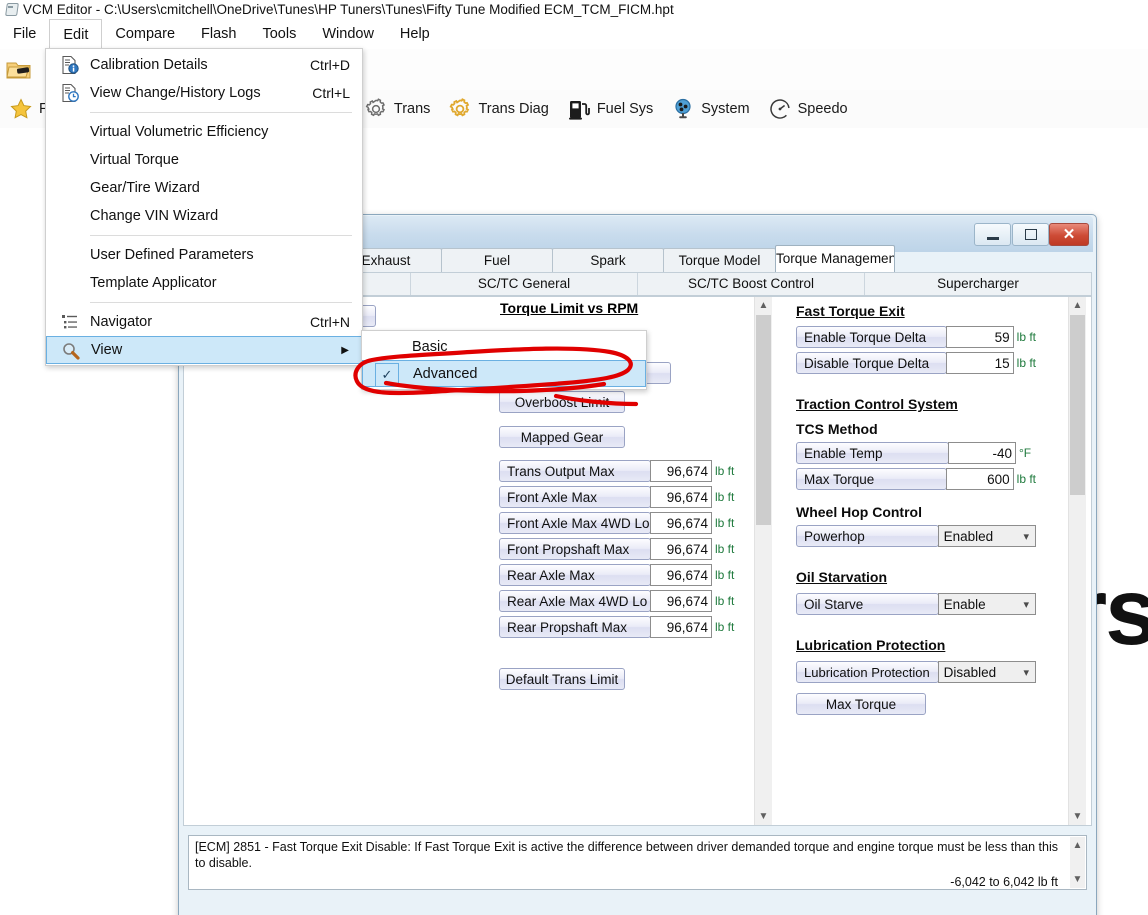  Describe the element at coordinates (204, 188) in the screenshot. I see `menu-item-gear-tire-wizard: Gear/Tire Wizard` at that location.